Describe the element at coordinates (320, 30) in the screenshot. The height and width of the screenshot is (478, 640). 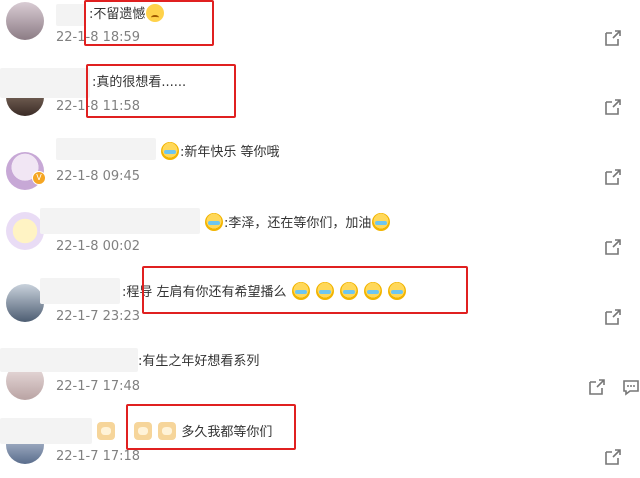
I see `comment-row: :不留遗憾 22-1-8 18:59` at that location.